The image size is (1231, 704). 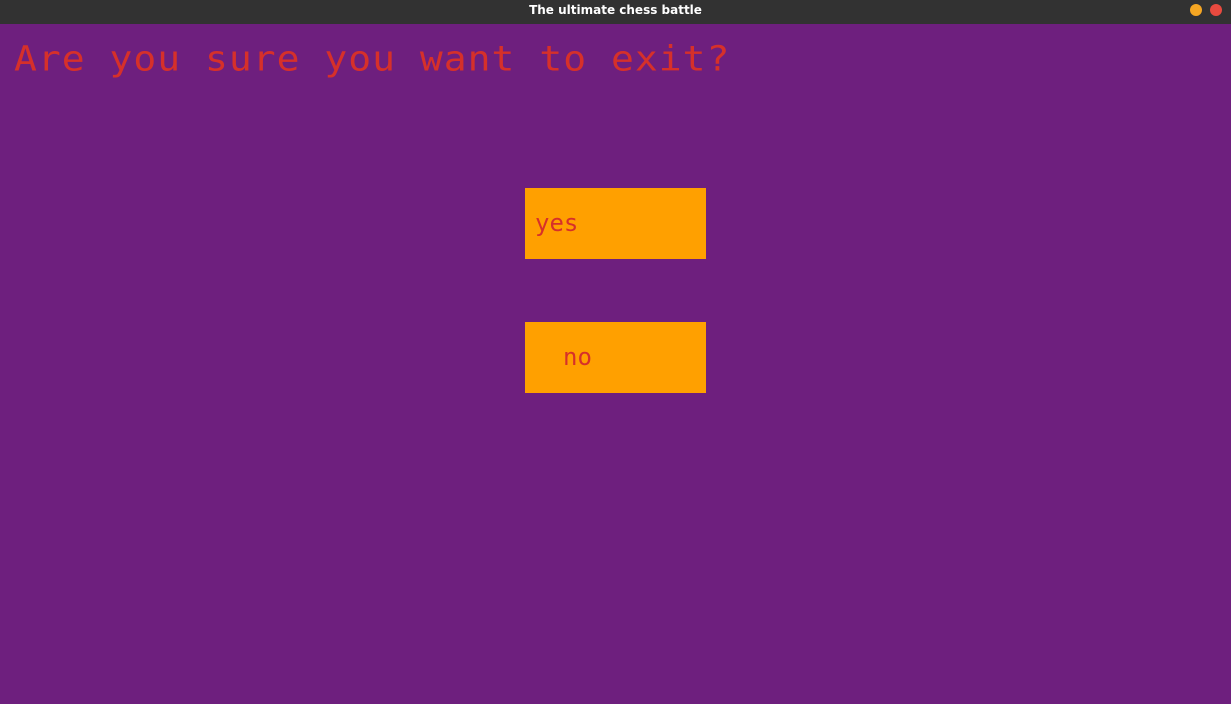 What do you see at coordinates (615, 357) in the screenshot?
I see `no-button: no` at bounding box center [615, 357].